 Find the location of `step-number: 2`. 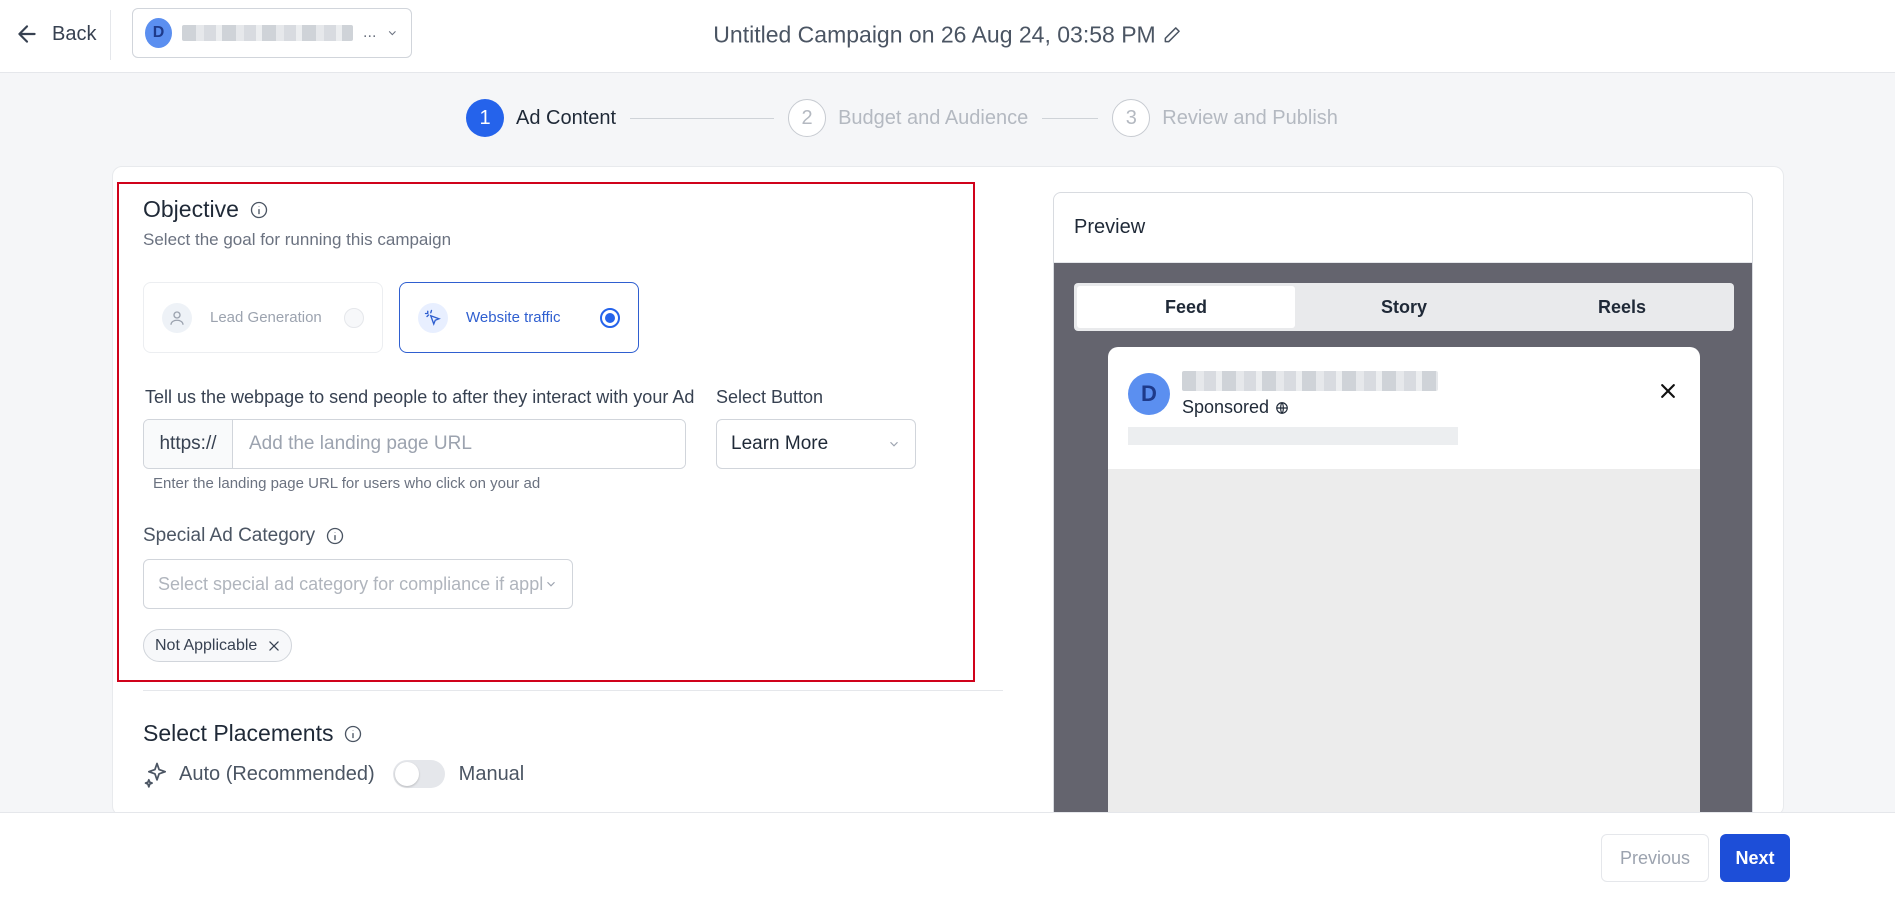

step-number: 2 is located at coordinates (807, 118).